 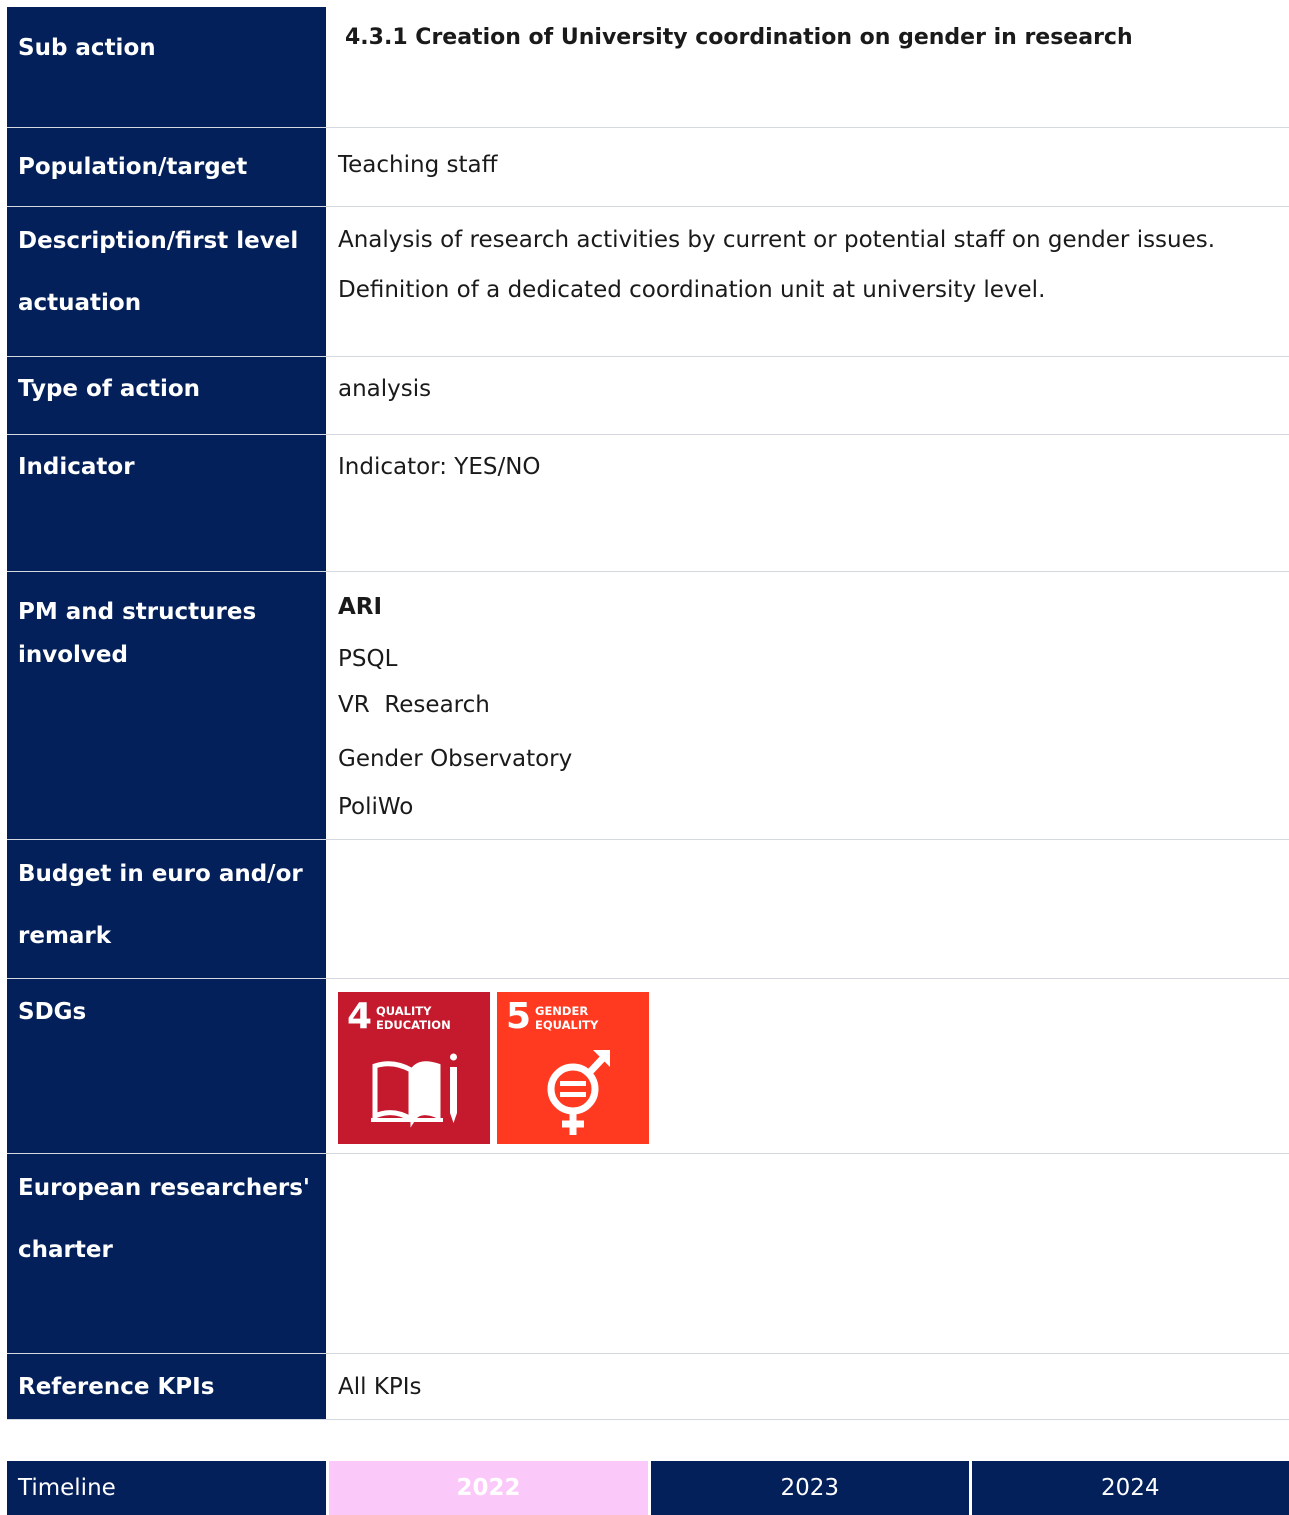 I want to click on value-type-of-action: analysis, so click(x=385, y=389).